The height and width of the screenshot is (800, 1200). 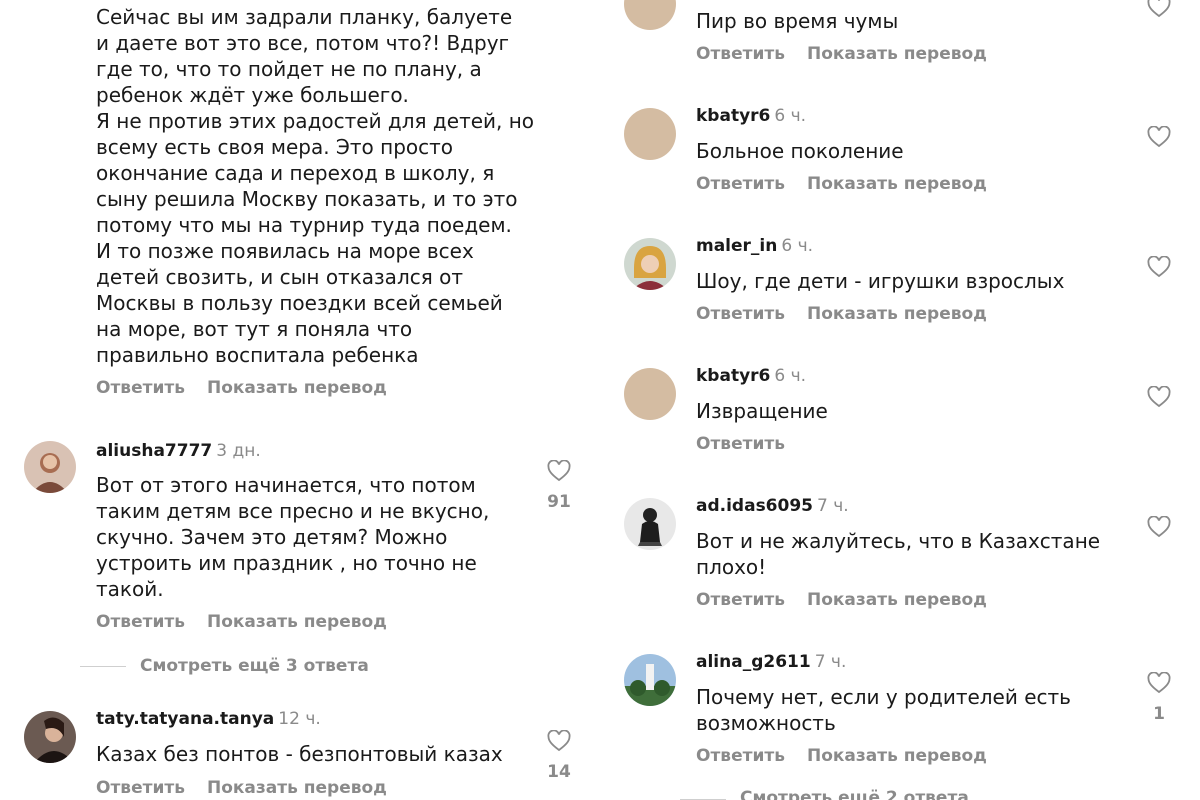 What do you see at coordinates (130, 589) in the screenshot?
I see `comment-line: такой.` at bounding box center [130, 589].